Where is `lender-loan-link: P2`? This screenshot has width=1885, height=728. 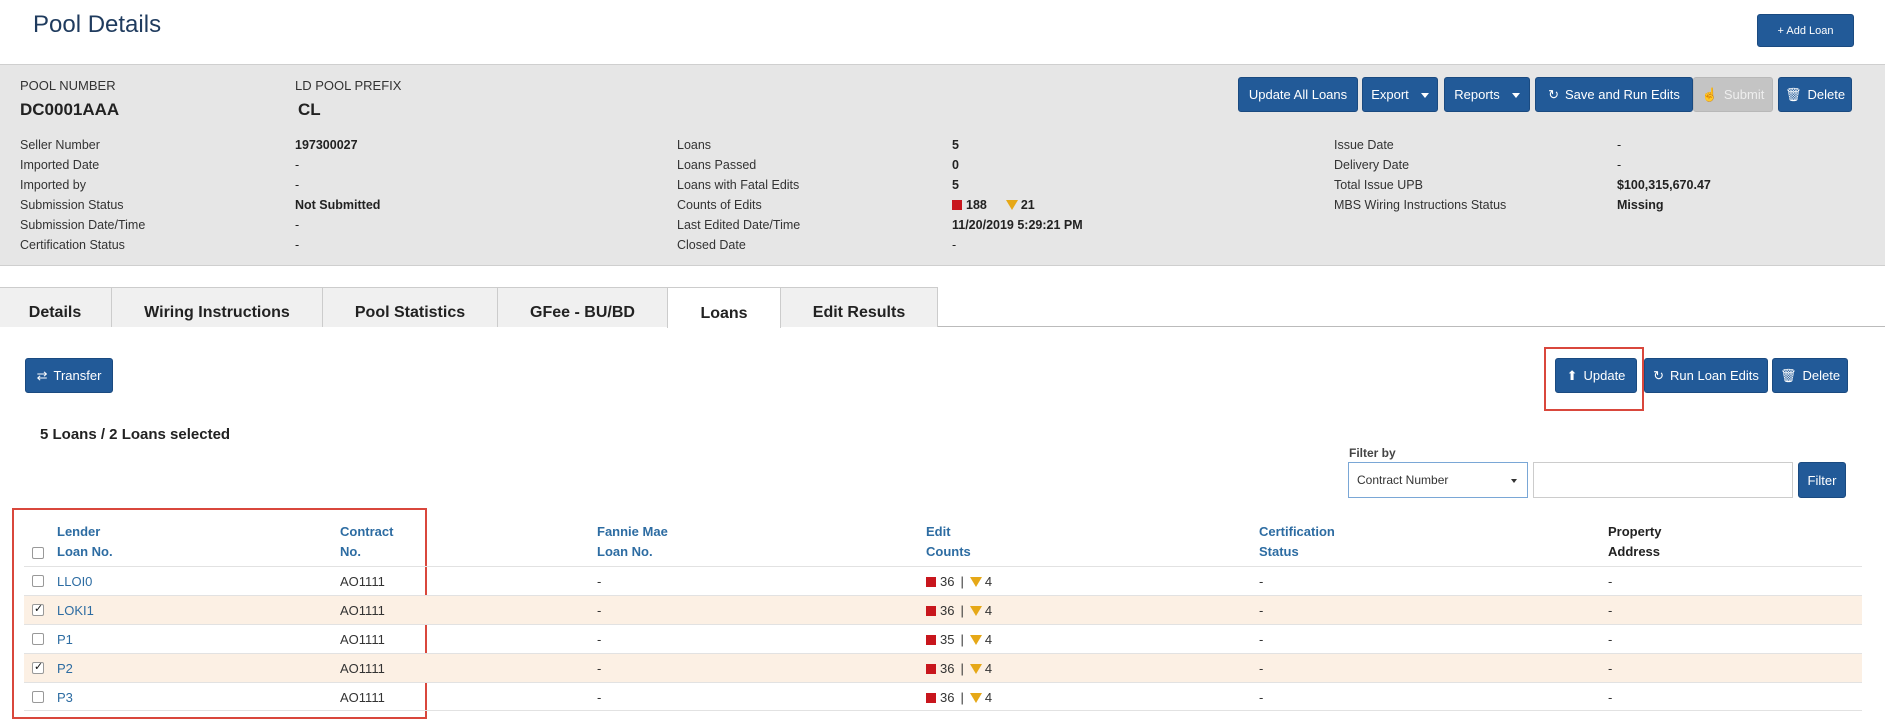 lender-loan-link: P2 is located at coordinates (65, 668).